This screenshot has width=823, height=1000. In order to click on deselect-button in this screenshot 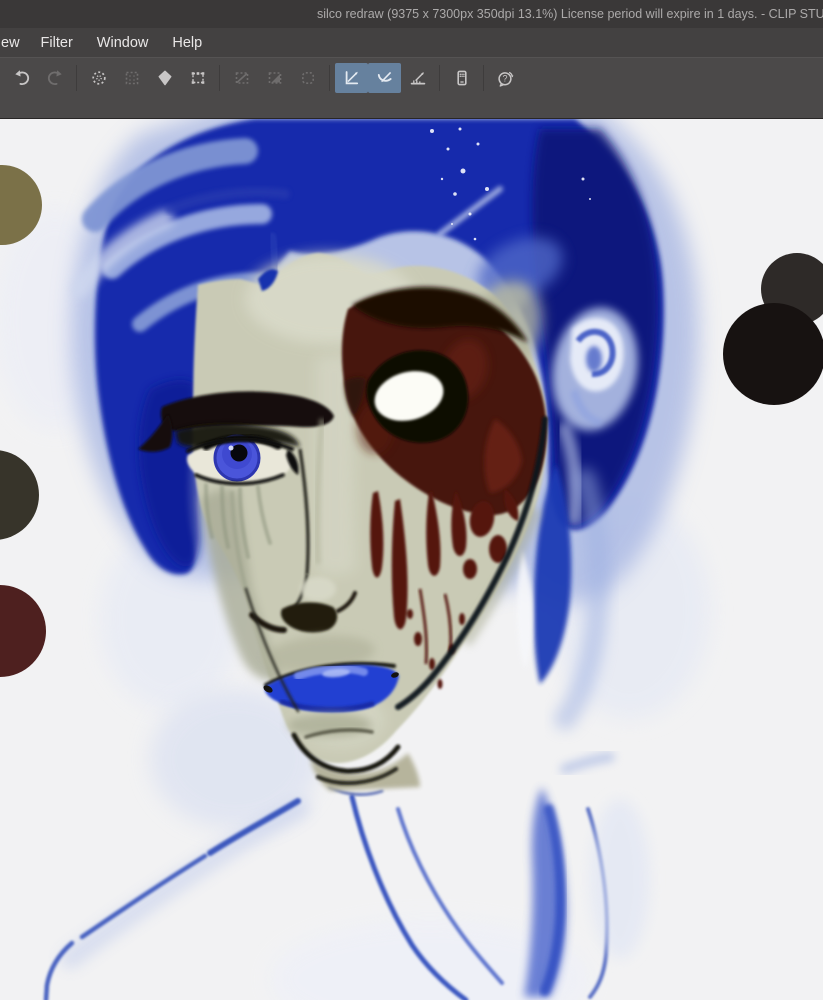, I will do `click(98, 78)`.